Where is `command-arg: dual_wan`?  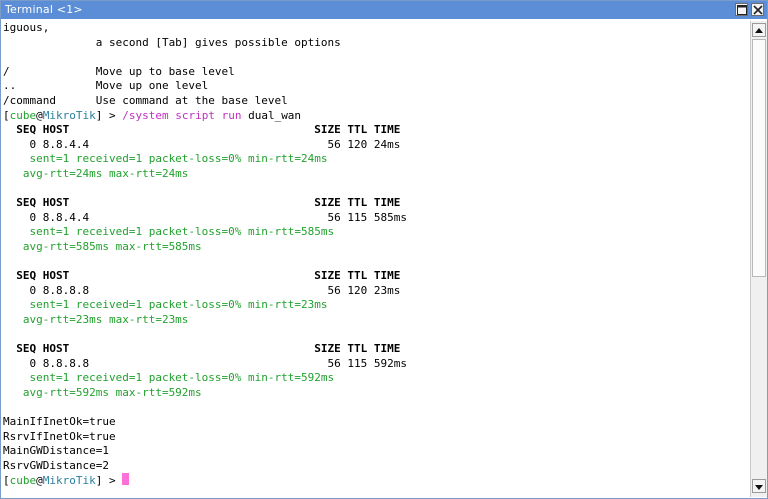
command-arg: dual_wan is located at coordinates (271, 115).